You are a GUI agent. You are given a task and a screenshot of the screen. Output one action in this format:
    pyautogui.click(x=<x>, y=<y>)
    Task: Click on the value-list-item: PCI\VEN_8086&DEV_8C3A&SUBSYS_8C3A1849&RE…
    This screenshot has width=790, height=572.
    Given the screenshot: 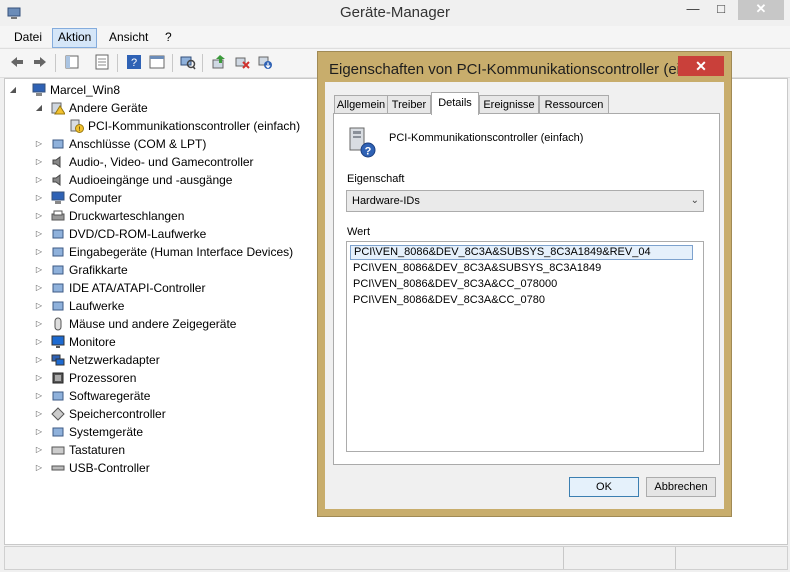 What is the action you would take?
    pyautogui.click(x=521, y=252)
    